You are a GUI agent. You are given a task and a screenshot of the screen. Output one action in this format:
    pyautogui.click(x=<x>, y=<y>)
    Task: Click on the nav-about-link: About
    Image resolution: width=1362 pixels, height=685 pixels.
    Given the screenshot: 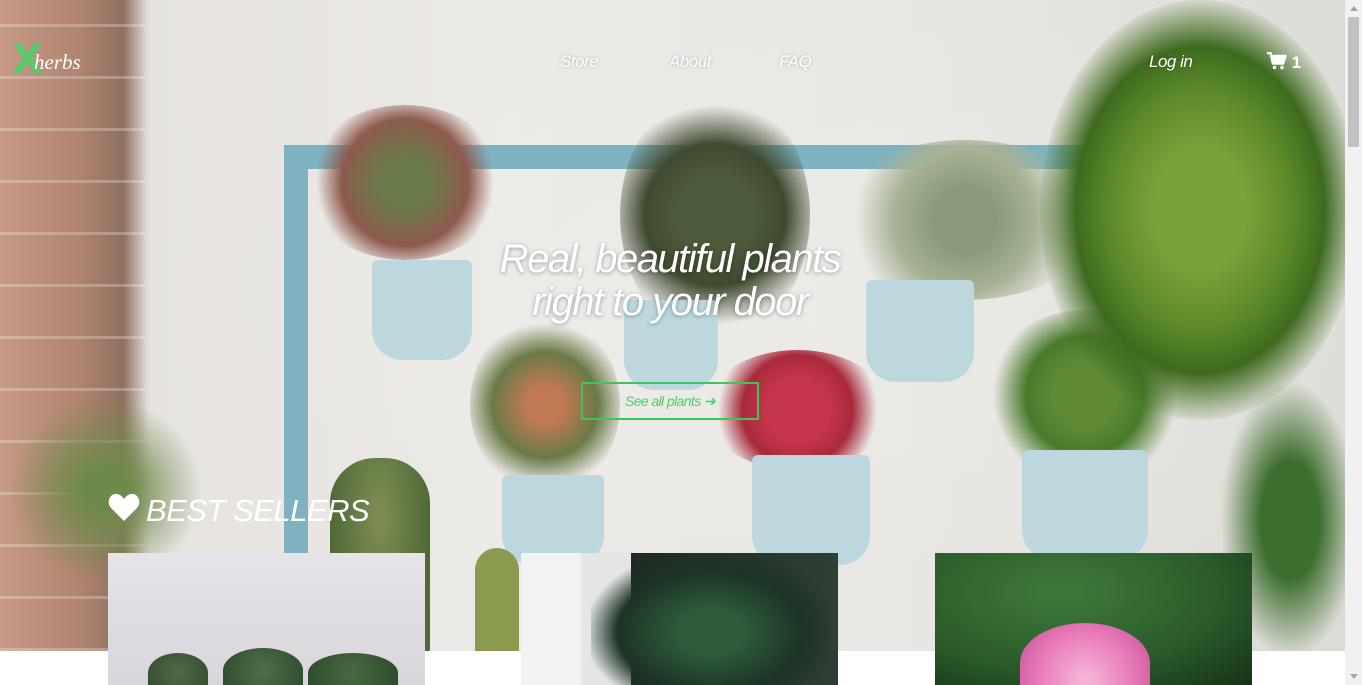 What is the action you would take?
    pyautogui.click(x=690, y=62)
    